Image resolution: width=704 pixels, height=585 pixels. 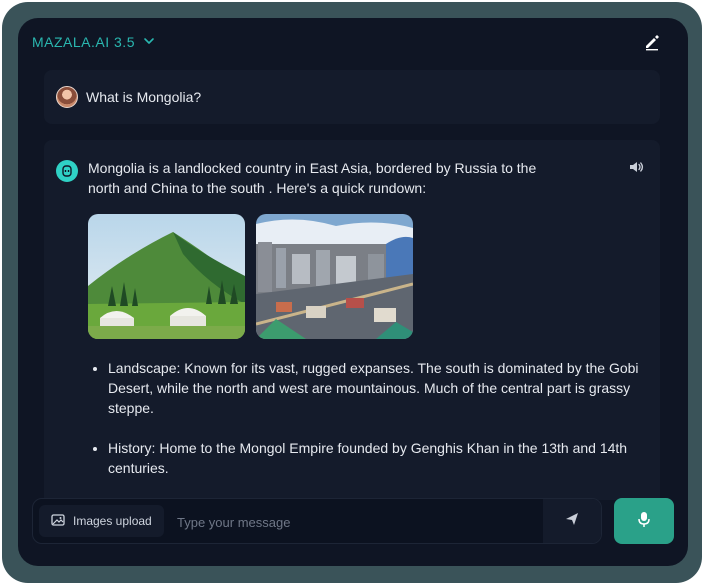 What do you see at coordinates (334, 276) in the screenshot?
I see `ulaanbaatar-city-image` at bounding box center [334, 276].